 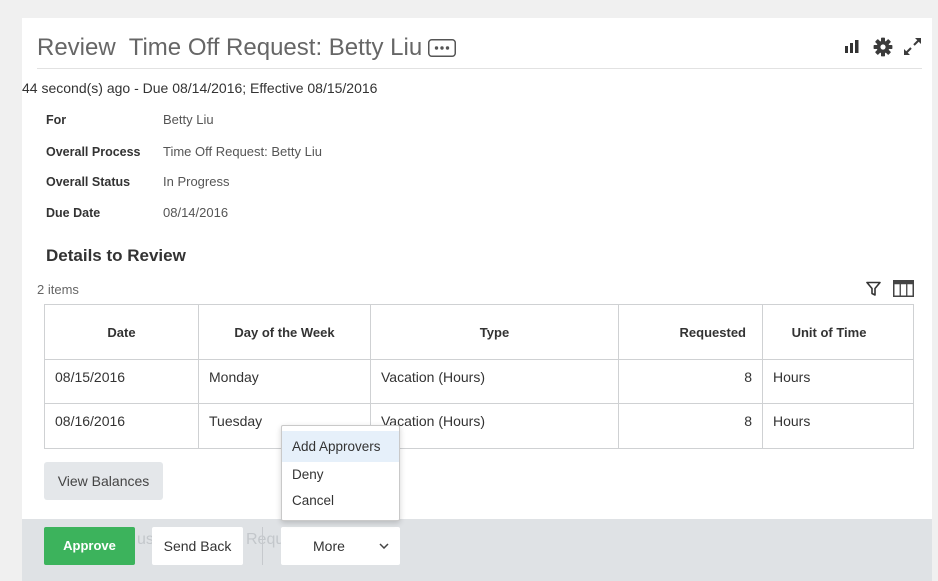 What do you see at coordinates (384, 546) in the screenshot?
I see `chevron-down-icon` at bounding box center [384, 546].